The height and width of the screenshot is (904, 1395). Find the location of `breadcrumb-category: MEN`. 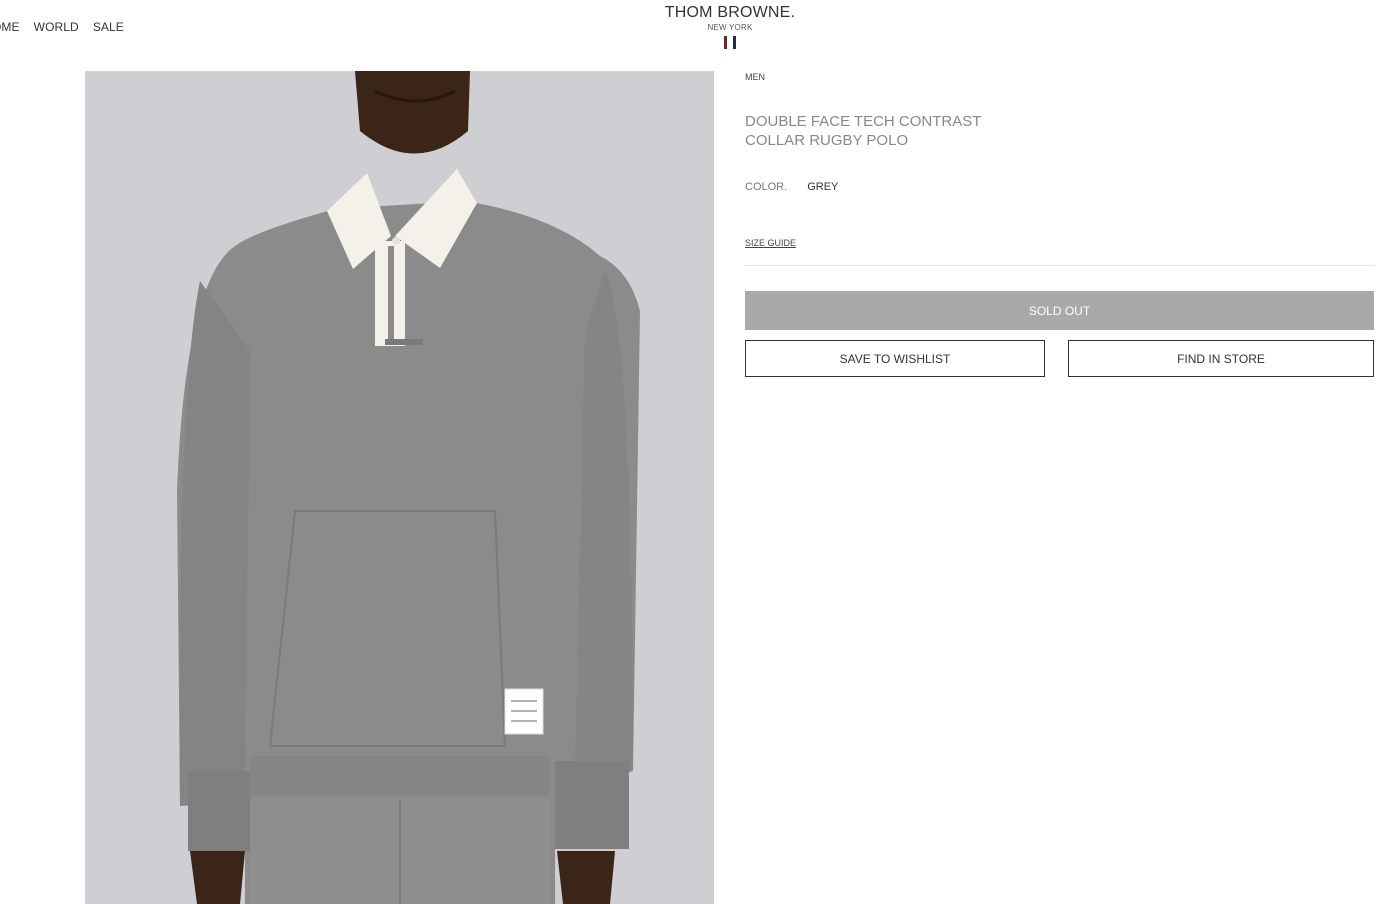

breadcrumb-category: MEN is located at coordinates (1059, 77).